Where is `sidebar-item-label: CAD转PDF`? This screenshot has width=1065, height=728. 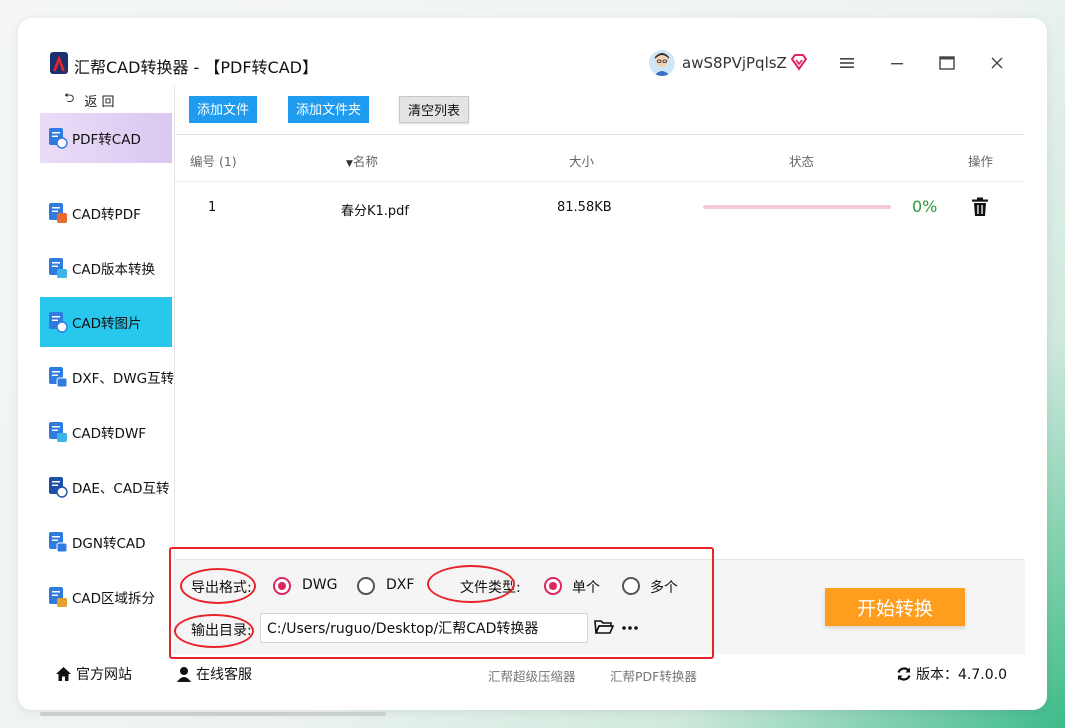 sidebar-item-label: CAD转PDF is located at coordinates (106, 215).